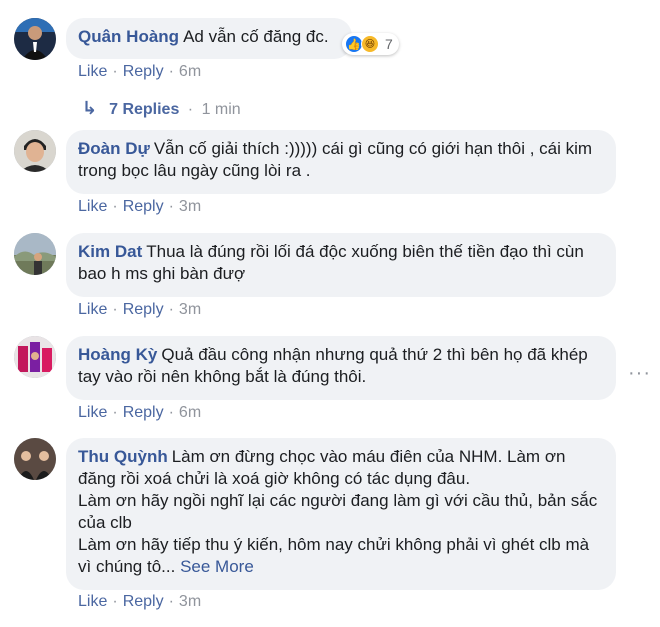  Describe the element at coordinates (256, 36) in the screenshot. I see `comment-text: Ad vẫn cố đăng đc.` at that location.